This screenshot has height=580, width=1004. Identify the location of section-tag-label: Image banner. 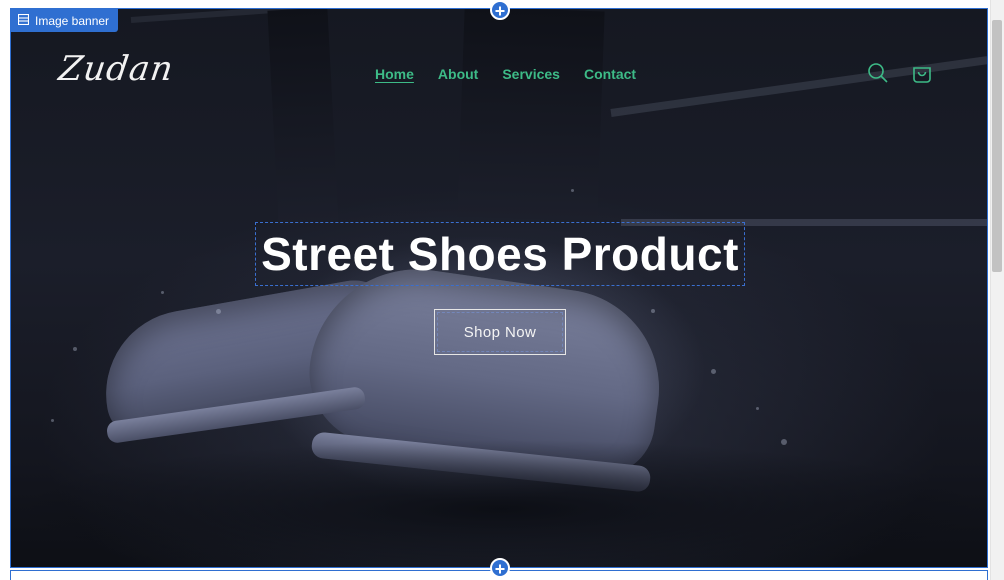
(72, 20).